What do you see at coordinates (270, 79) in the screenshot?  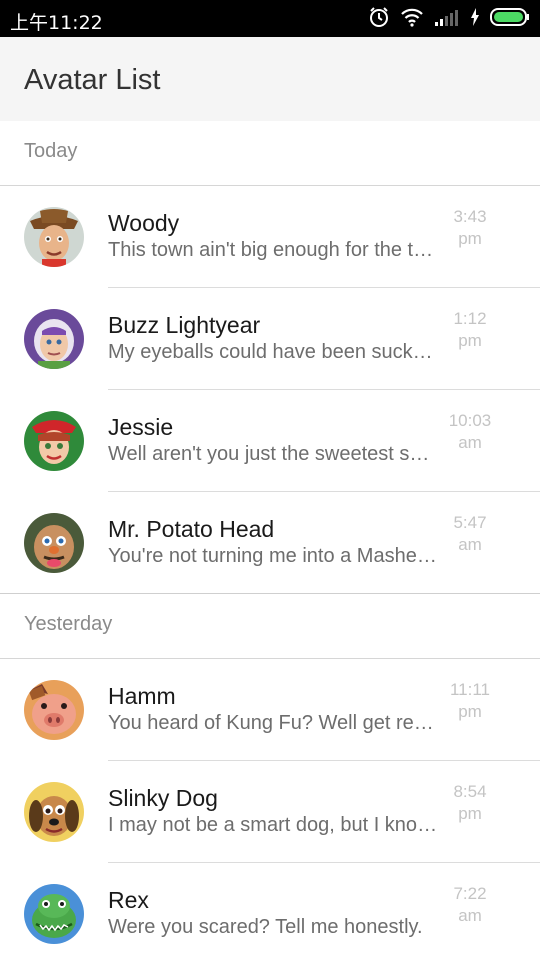 I see `app-bar: Avatar List` at bounding box center [270, 79].